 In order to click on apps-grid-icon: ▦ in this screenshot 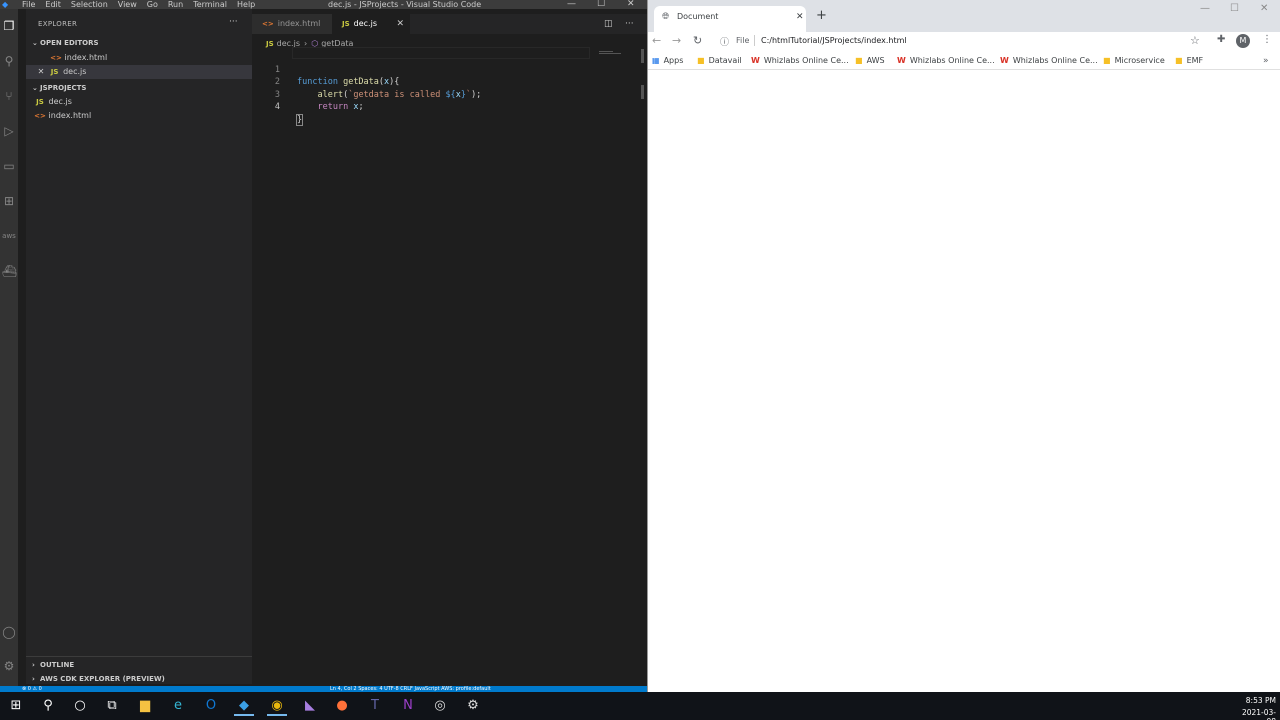, I will do `click(656, 60)`.